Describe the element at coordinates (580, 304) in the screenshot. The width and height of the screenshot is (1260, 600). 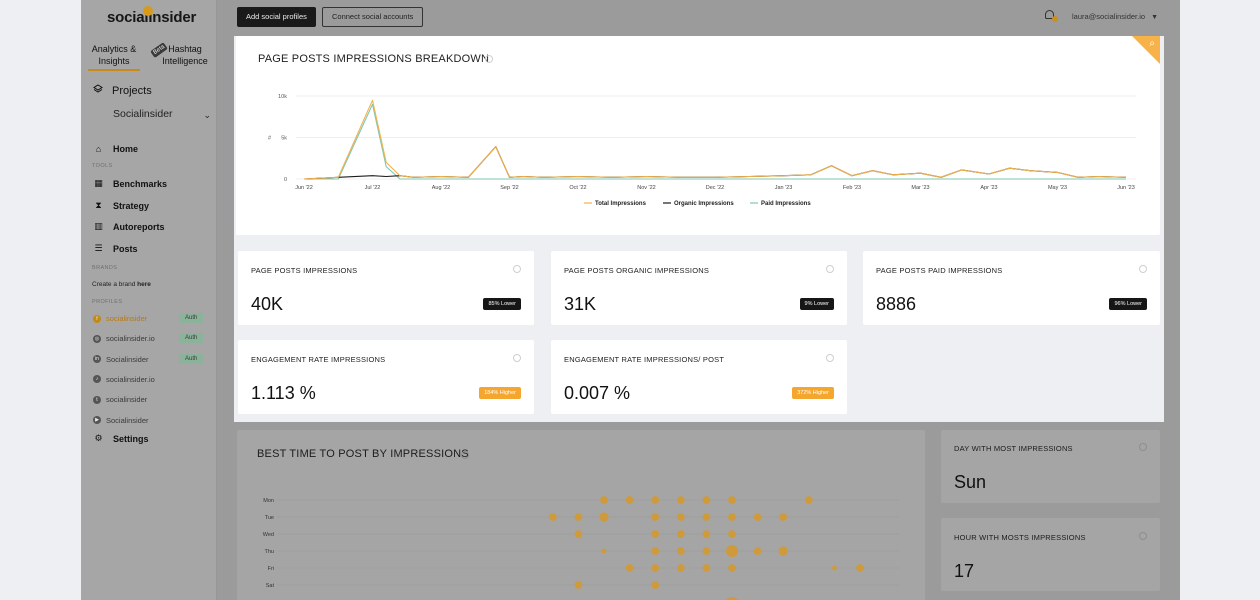
I see `stat-value: 31K` at that location.